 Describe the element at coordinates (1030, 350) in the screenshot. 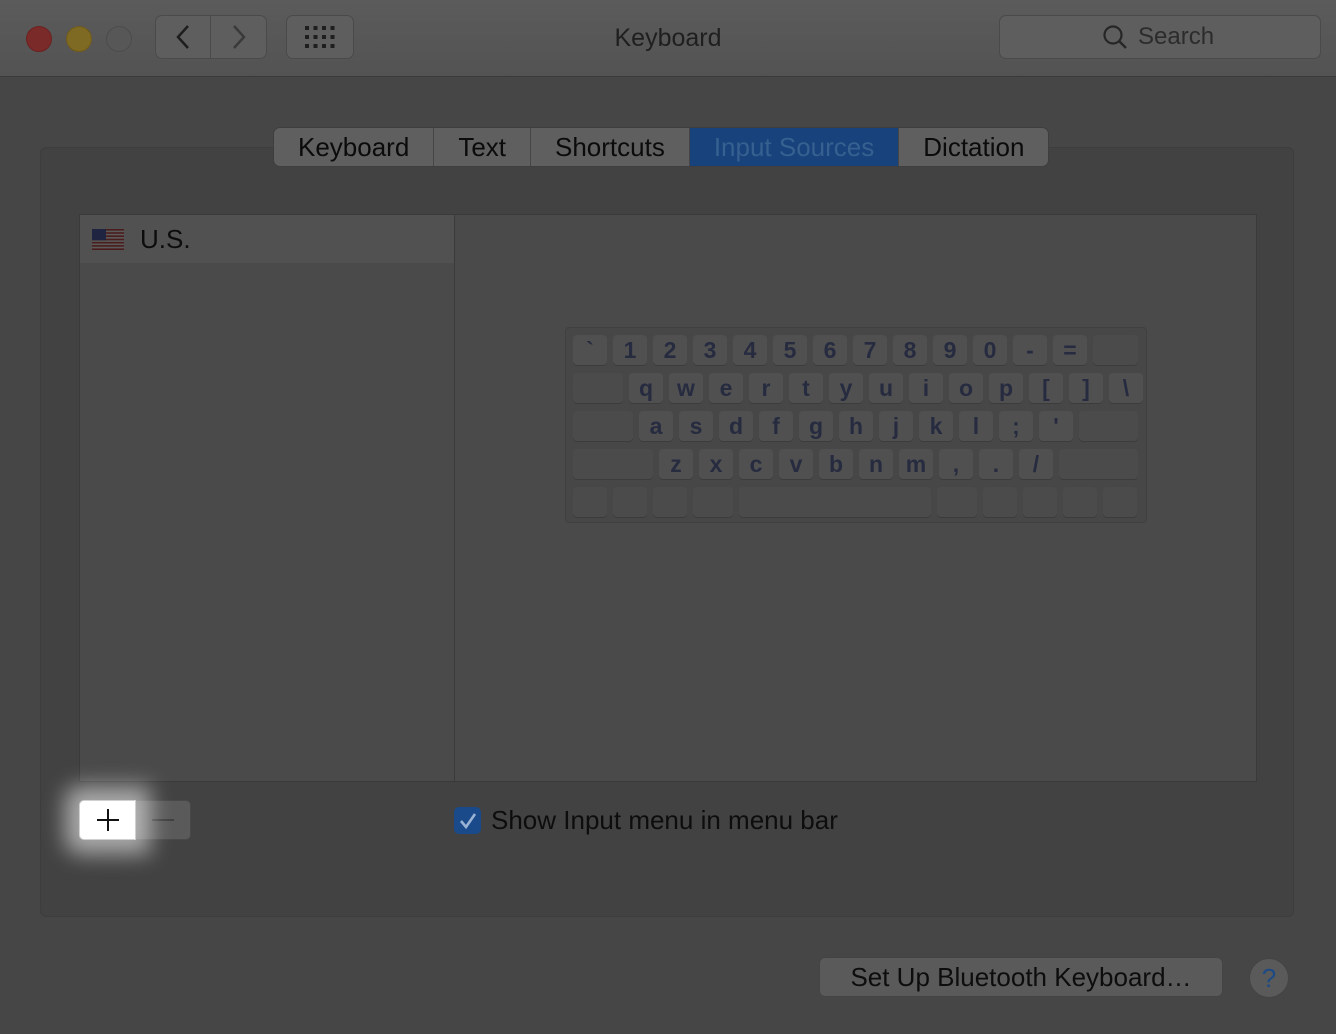

I see `keyboard-key: -` at that location.